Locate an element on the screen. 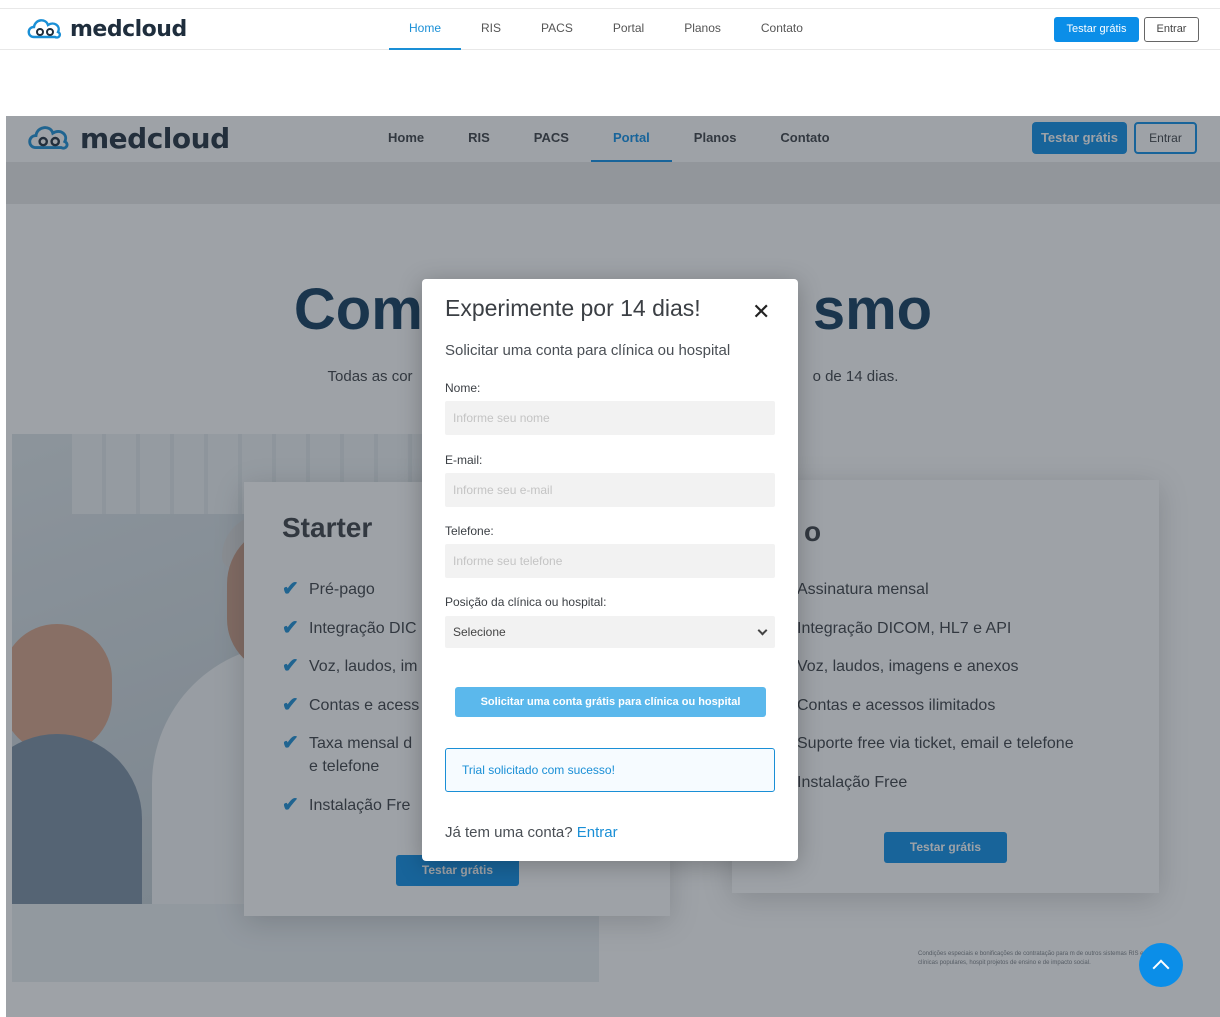 Image resolution: width=1220 pixels, height=1017 pixels. login-prompt-text: Já tem uma conta? is located at coordinates (509, 832).